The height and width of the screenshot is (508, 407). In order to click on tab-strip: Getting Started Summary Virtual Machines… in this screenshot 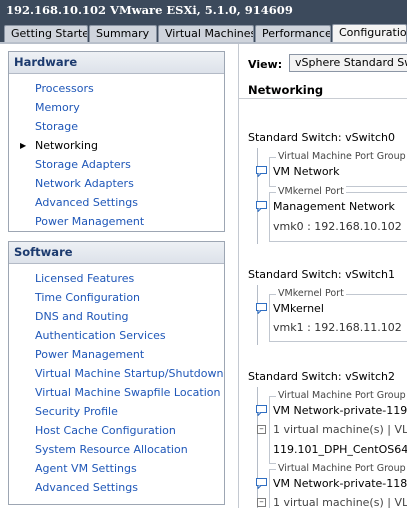, I will do `click(203, 33)`.